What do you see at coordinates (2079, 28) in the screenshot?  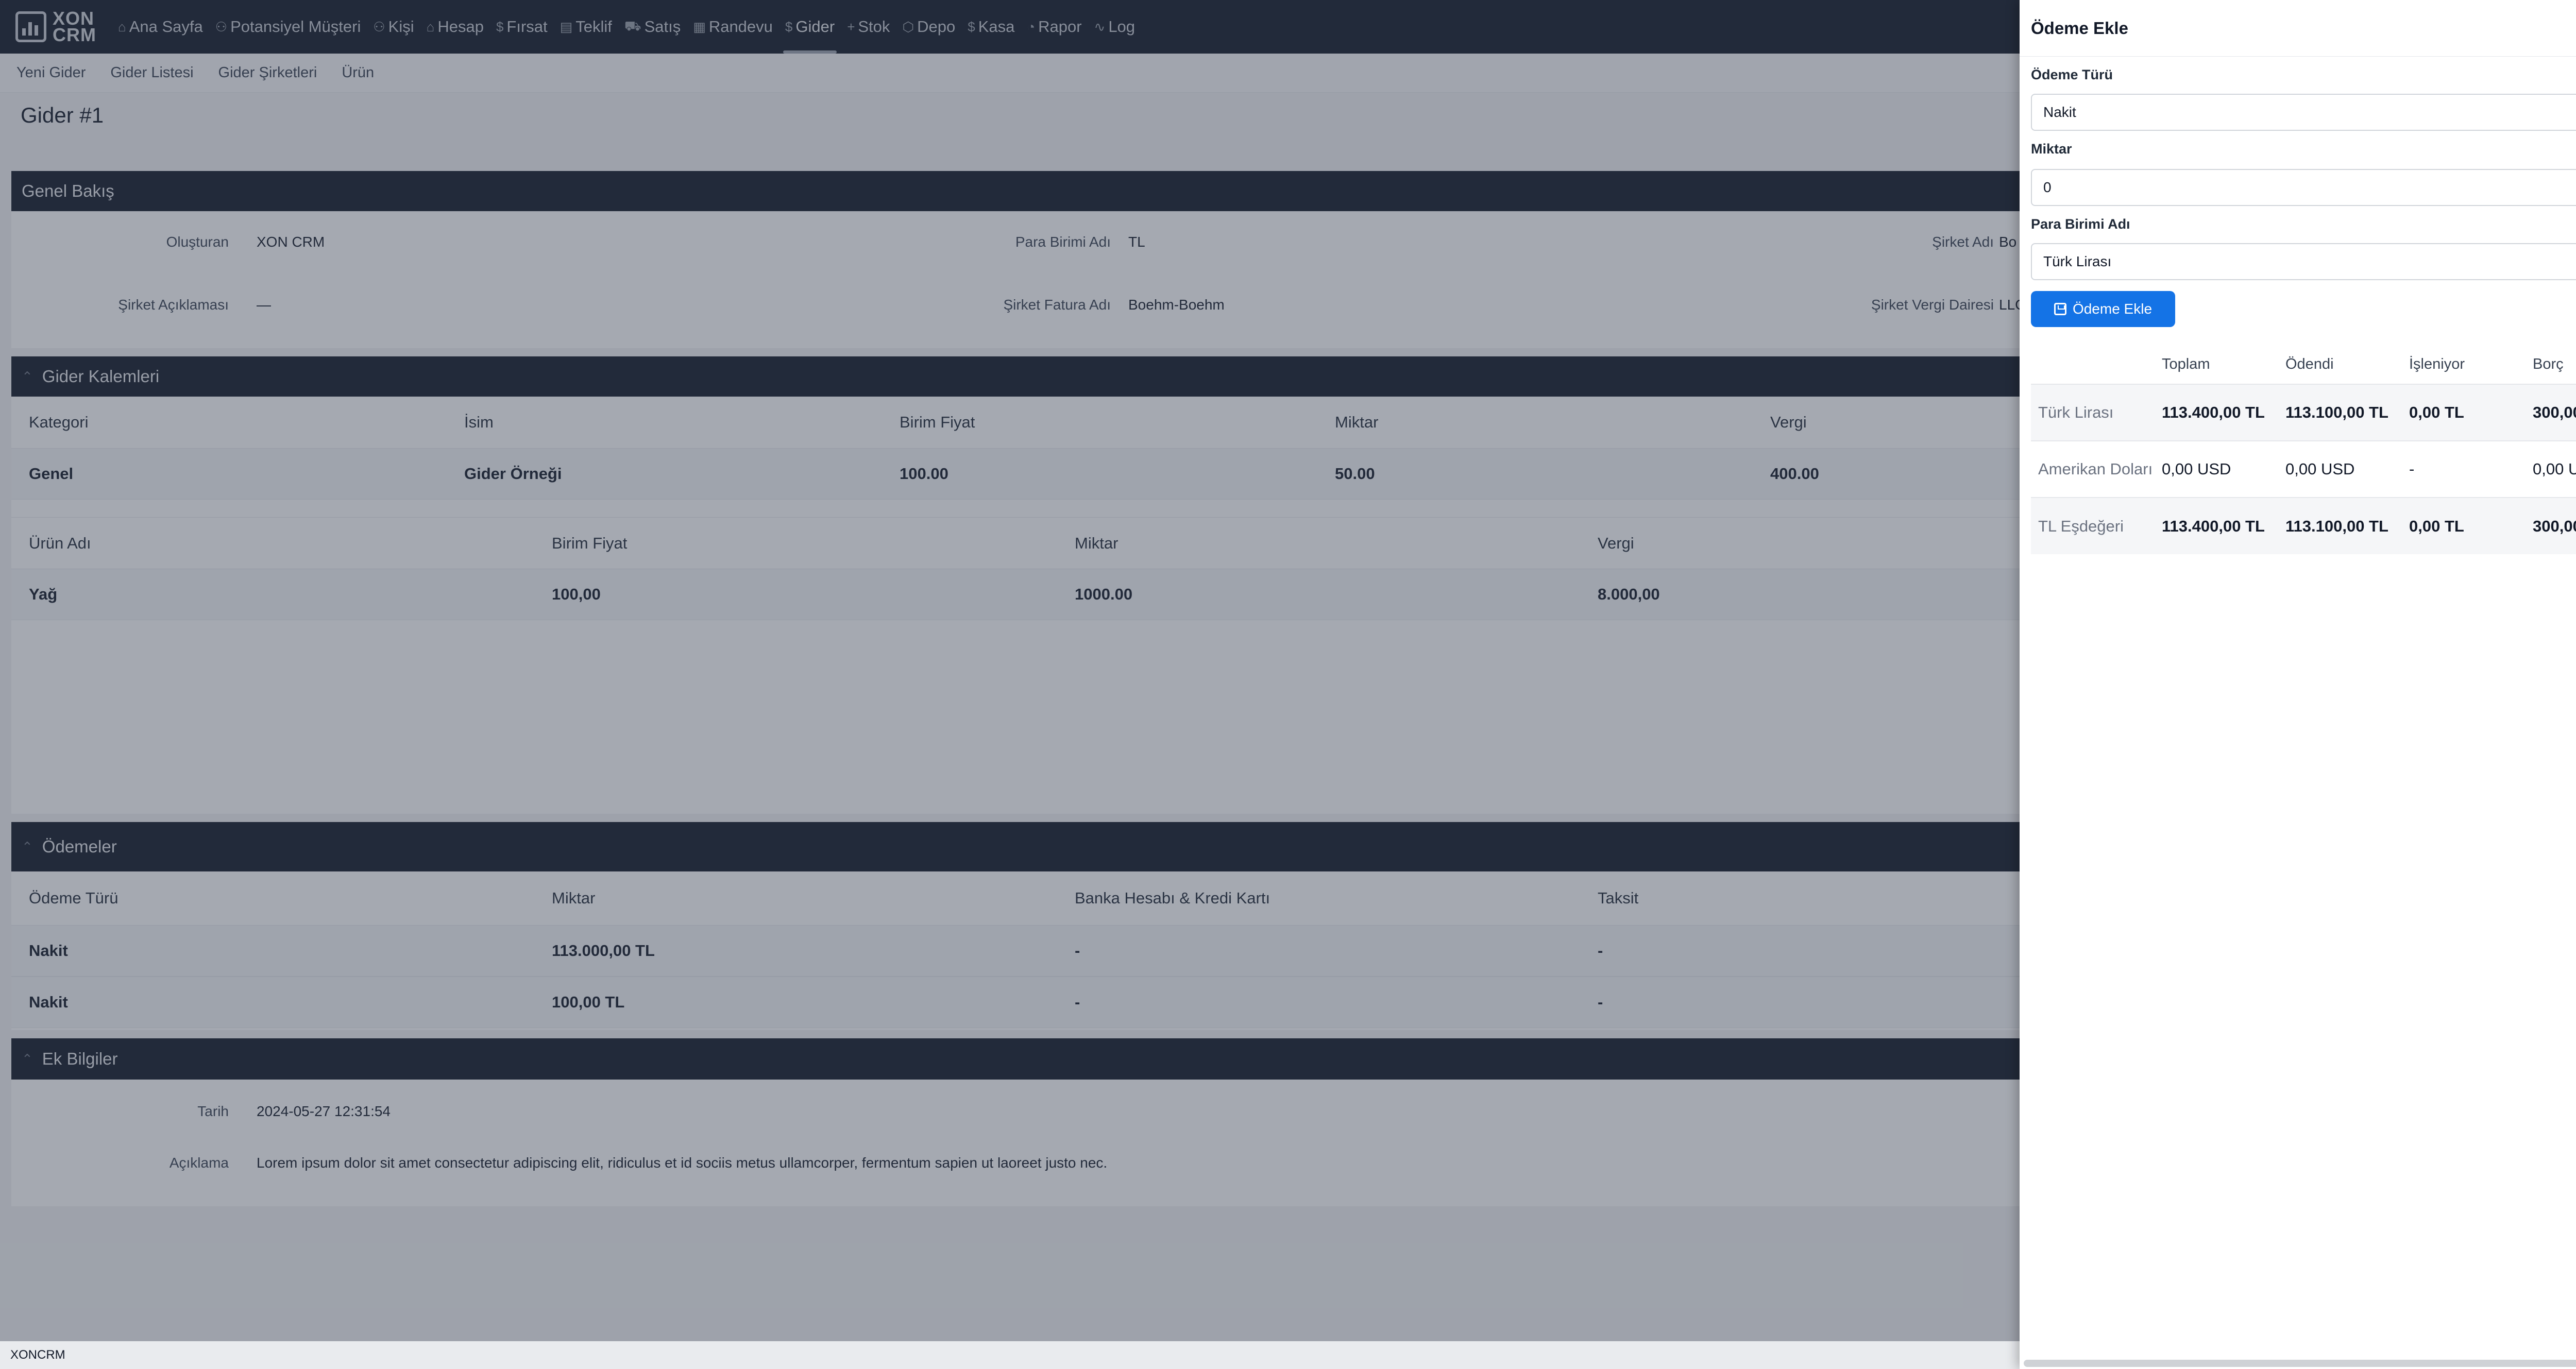 I see `drawer-title: Ödeme Ekle` at bounding box center [2079, 28].